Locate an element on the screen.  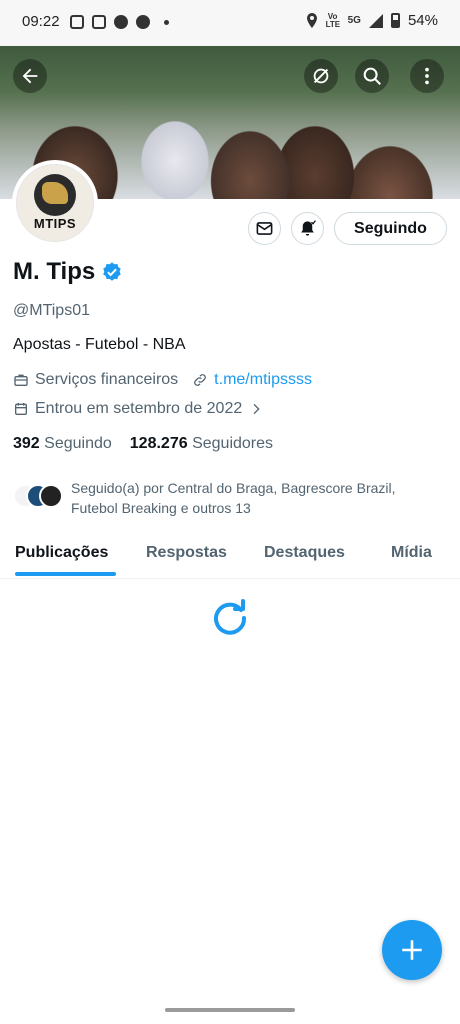
grok-button is located at coordinates (321, 76).